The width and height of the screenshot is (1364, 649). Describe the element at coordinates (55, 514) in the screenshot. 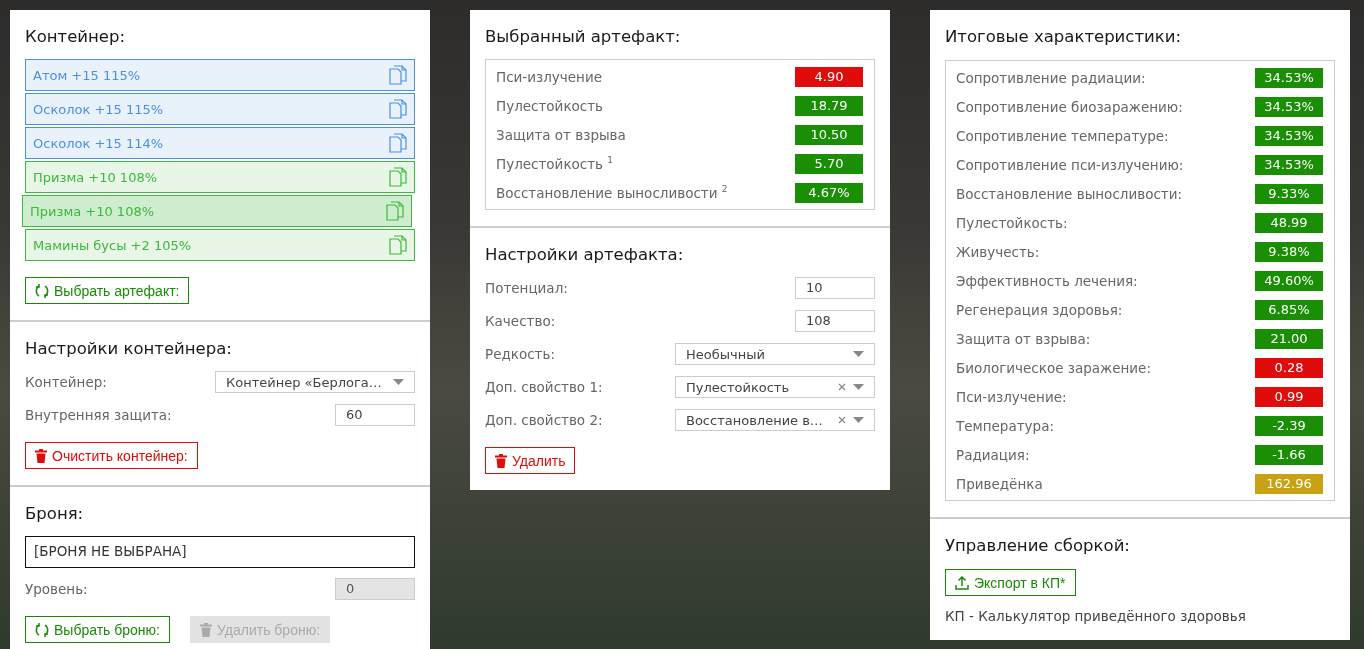

I see `section-title: Броня:` at that location.